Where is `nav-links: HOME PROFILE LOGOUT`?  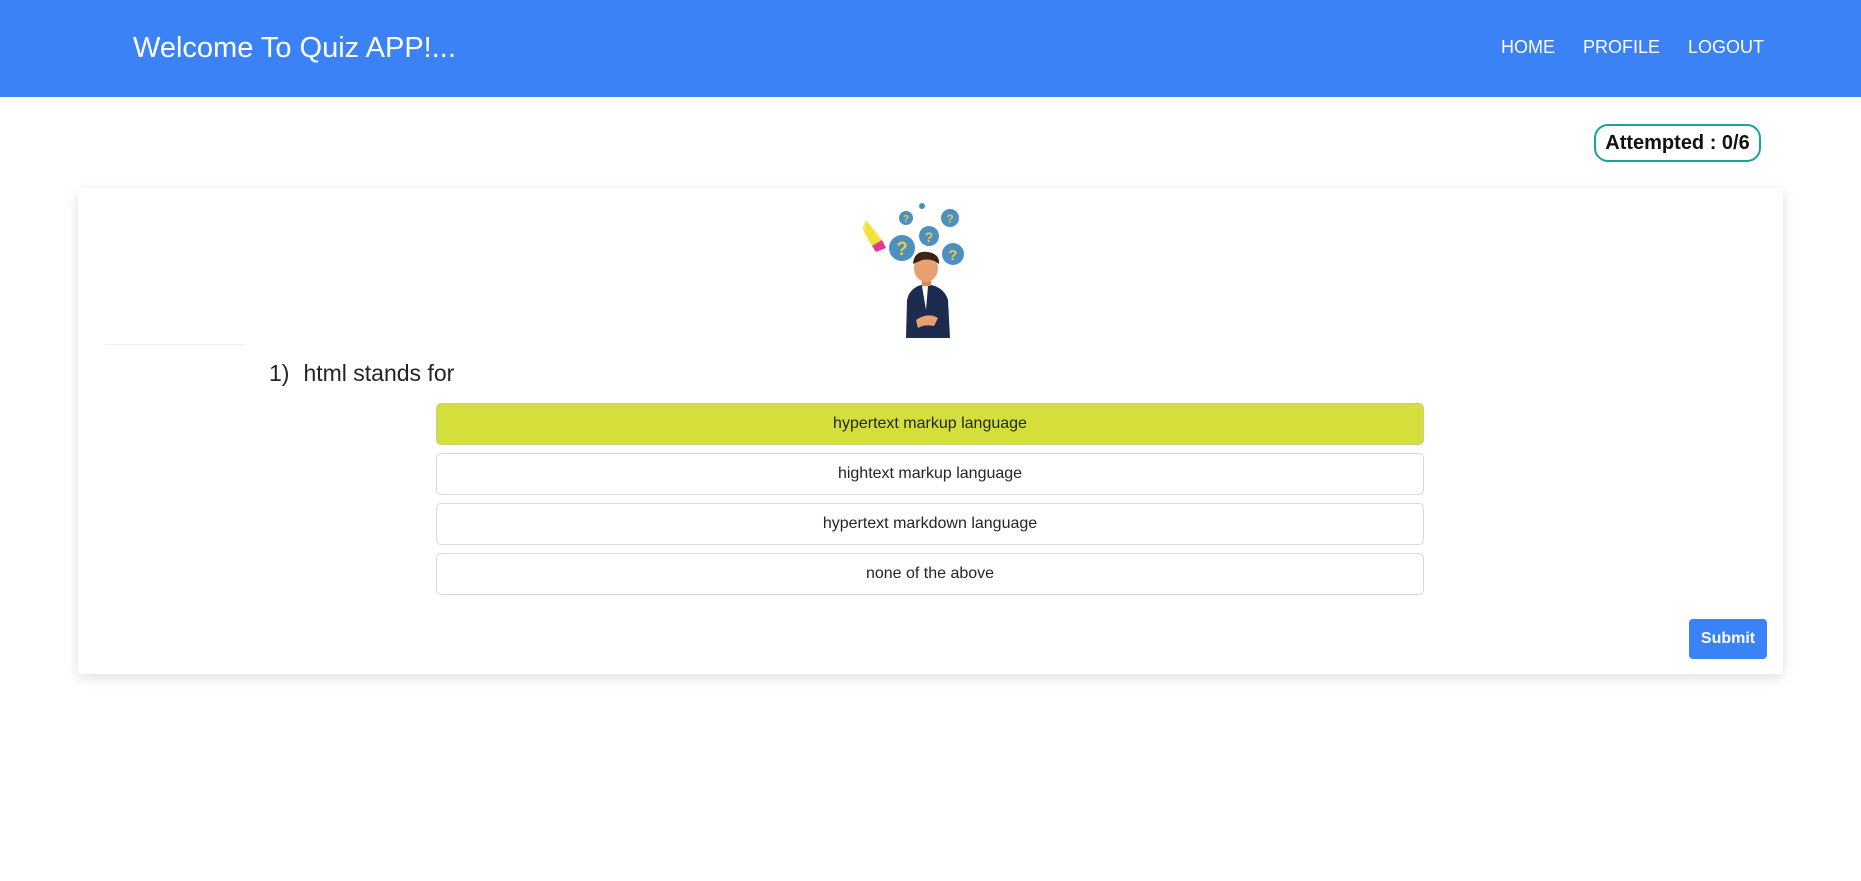
nav-links: HOME PROFILE LOGOUT is located at coordinates (1632, 47).